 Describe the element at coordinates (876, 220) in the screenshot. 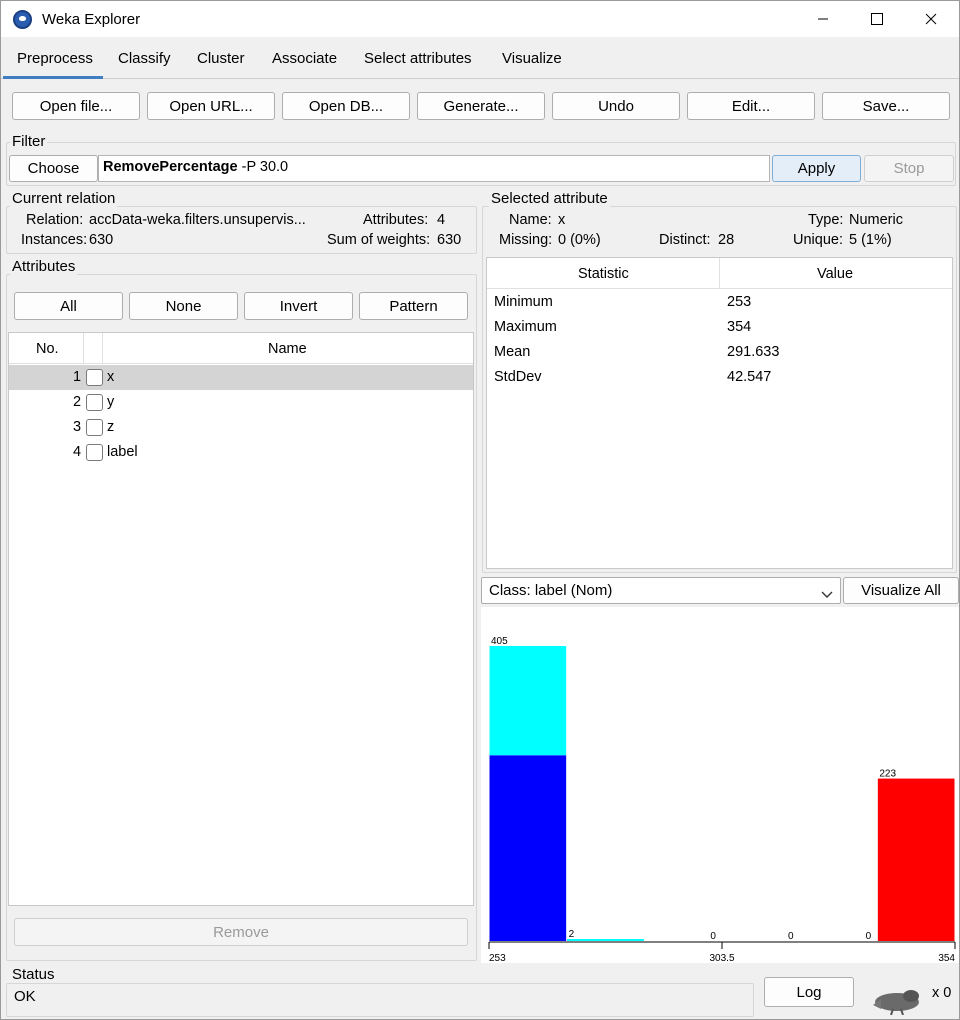

I see `attr-type-value: Numeric` at that location.